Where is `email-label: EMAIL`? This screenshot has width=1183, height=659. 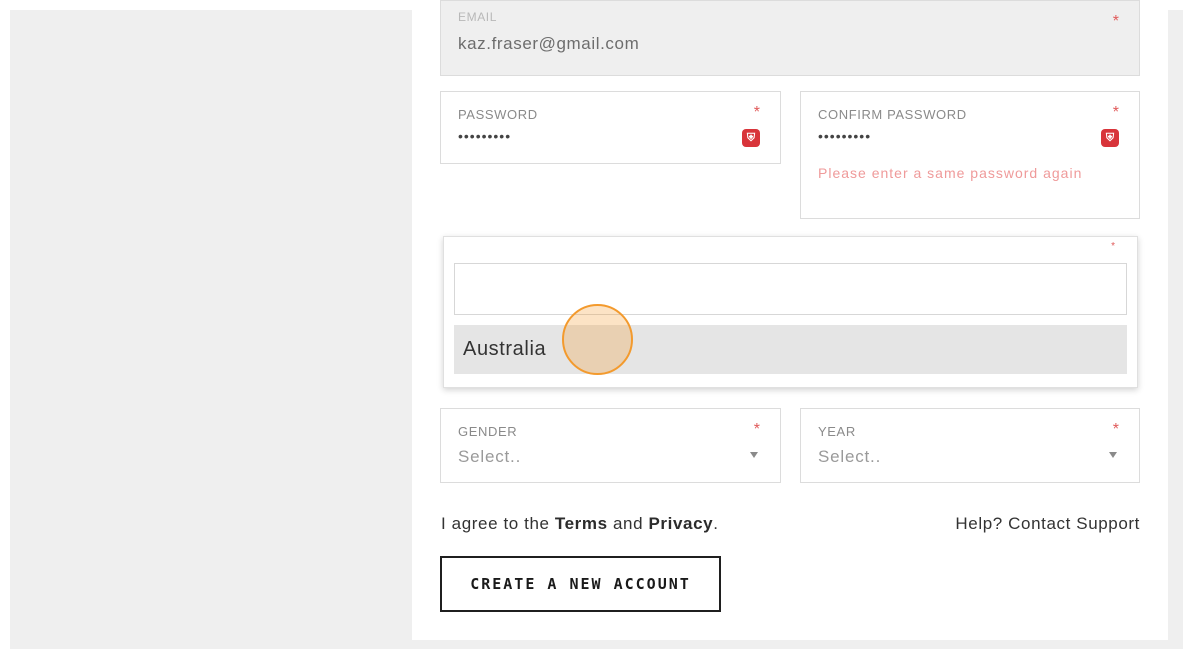
email-label: EMAIL is located at coordinates (478, 17).